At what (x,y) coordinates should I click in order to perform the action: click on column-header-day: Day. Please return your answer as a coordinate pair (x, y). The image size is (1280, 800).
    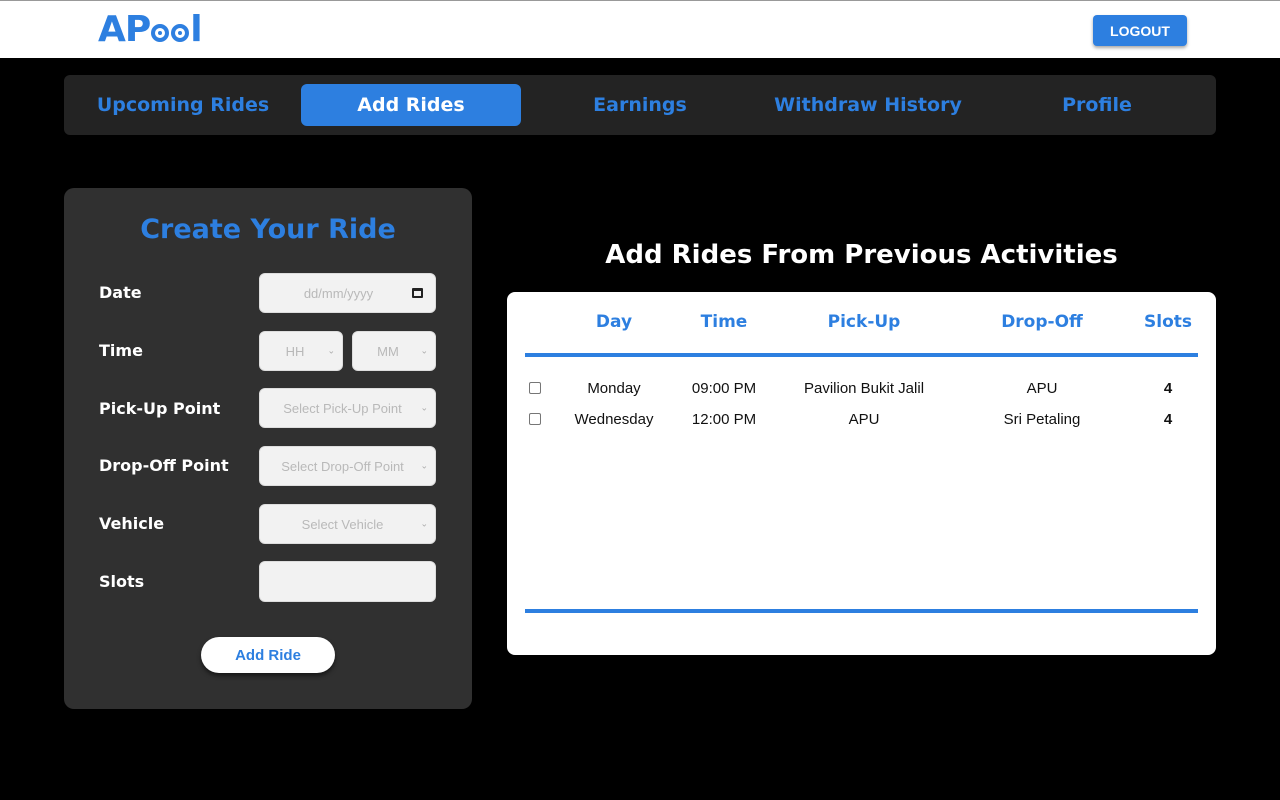
    Looking at the image, I should click on (614, 322).